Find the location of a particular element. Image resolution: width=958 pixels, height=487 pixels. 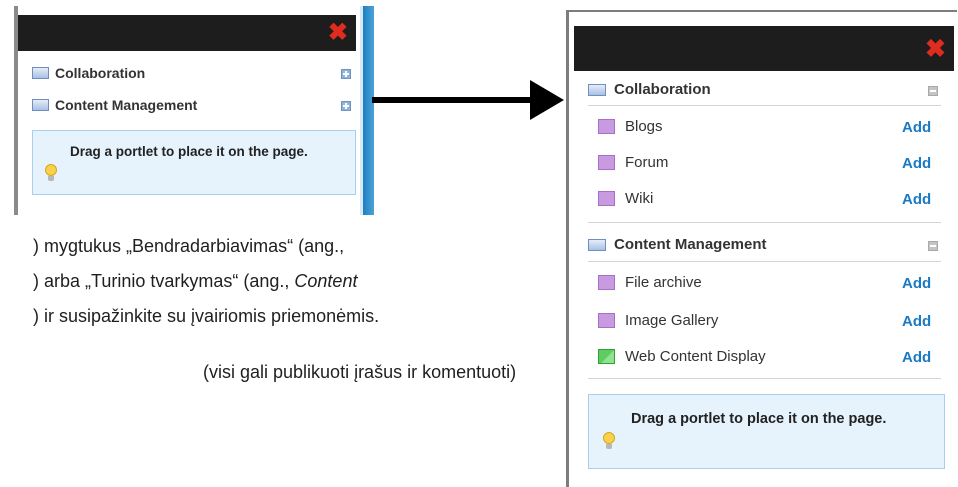

panel-top-edge is located at coordinates (761, 11).